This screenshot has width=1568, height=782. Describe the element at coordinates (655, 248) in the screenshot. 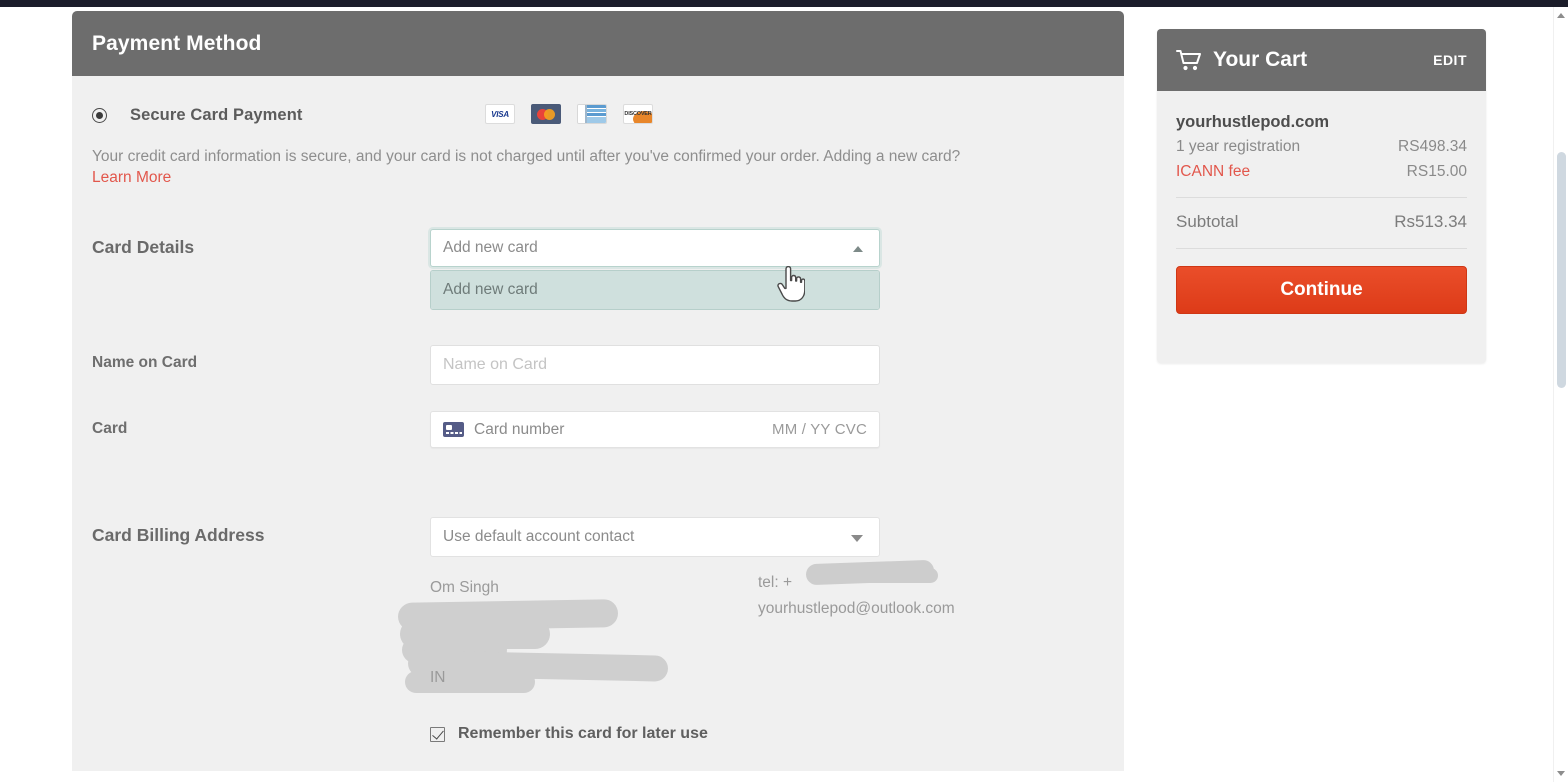

I see `card-details-select: Add new card` at that location.